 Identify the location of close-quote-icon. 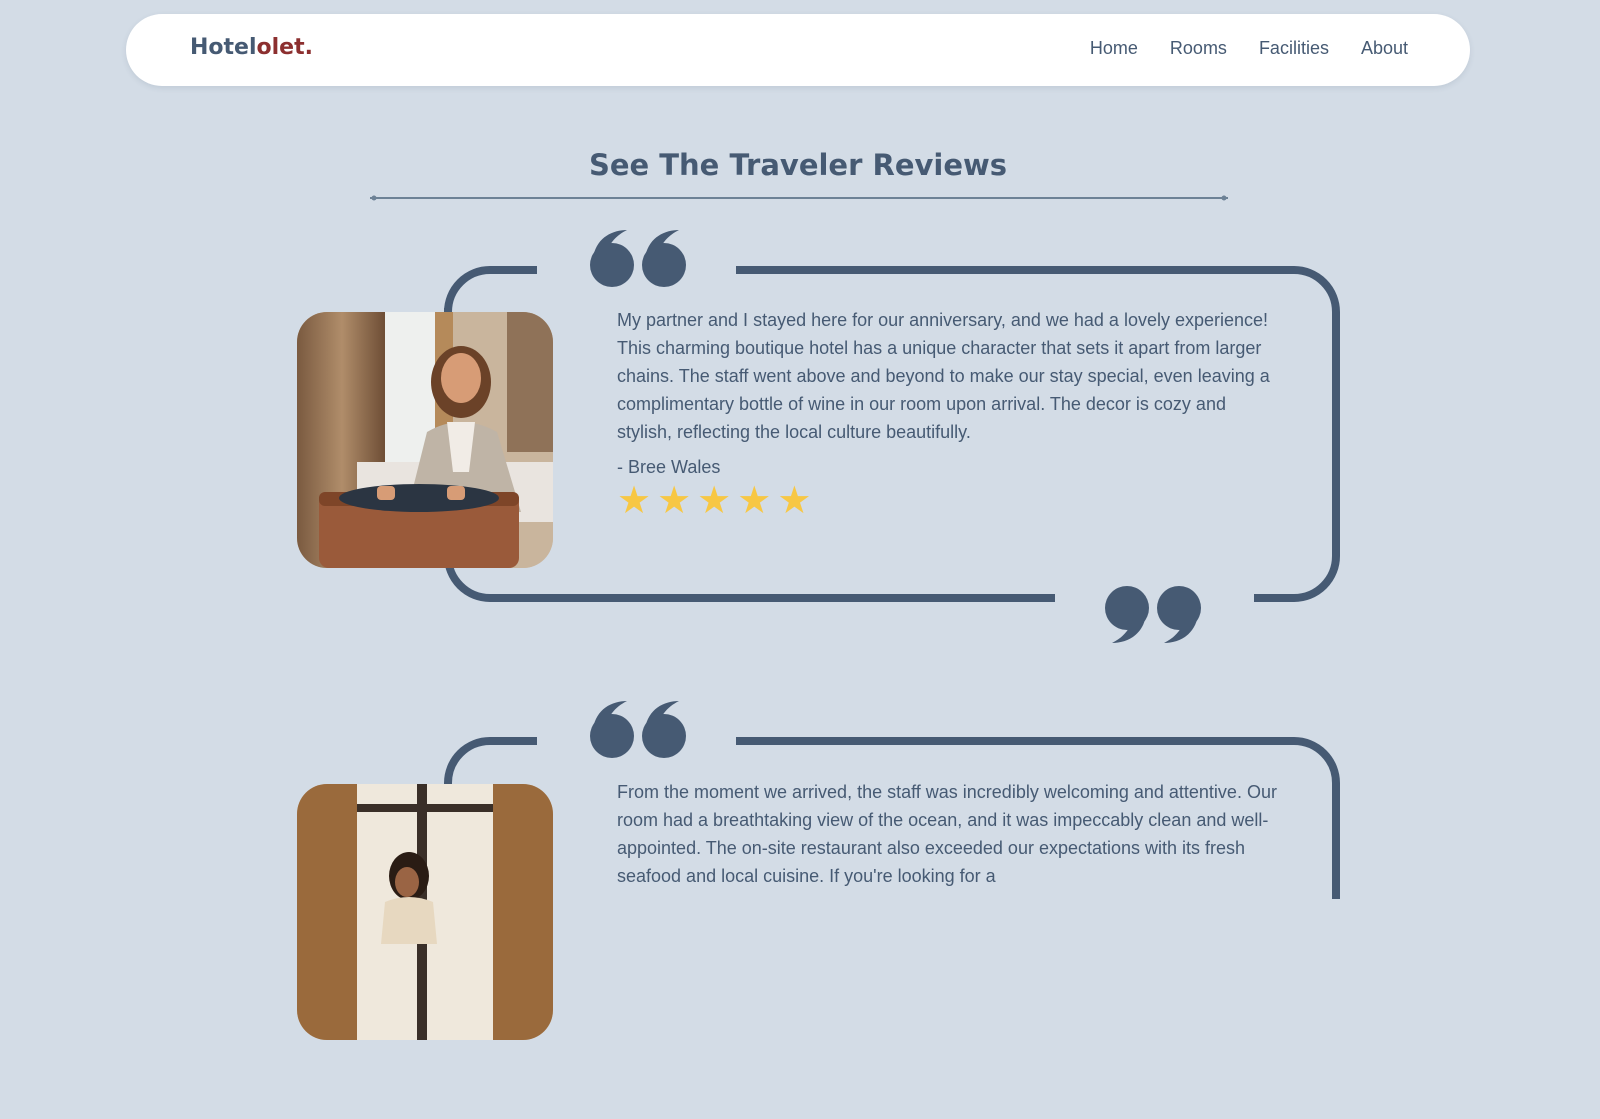
(1153, 614).